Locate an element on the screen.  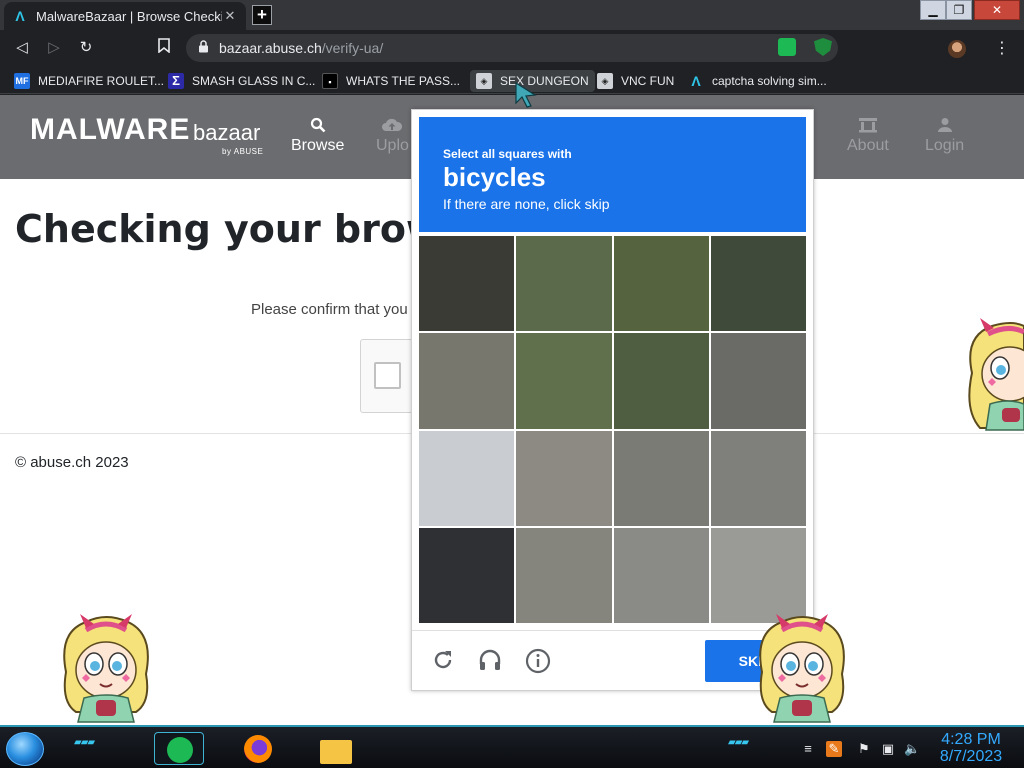
nav-upload: Uplo is located at coordinates (392, 136).